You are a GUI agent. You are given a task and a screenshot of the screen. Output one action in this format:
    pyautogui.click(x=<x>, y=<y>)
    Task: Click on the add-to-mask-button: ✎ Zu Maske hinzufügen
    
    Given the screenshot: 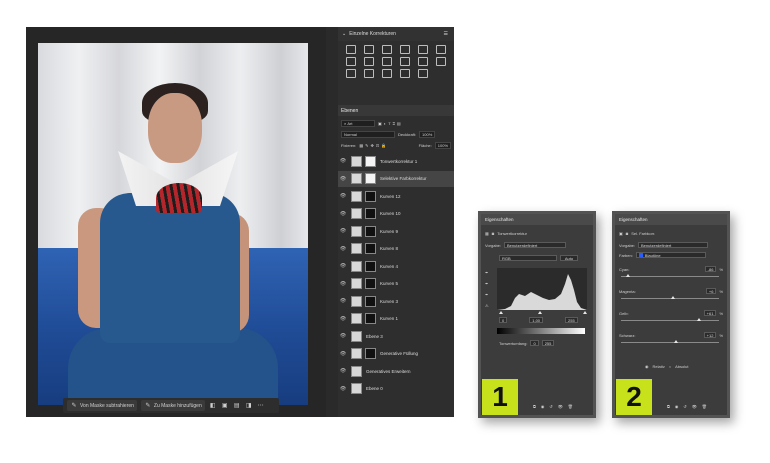 What is the action you would take?
    pyautogui.click(x=172, y=405)
    